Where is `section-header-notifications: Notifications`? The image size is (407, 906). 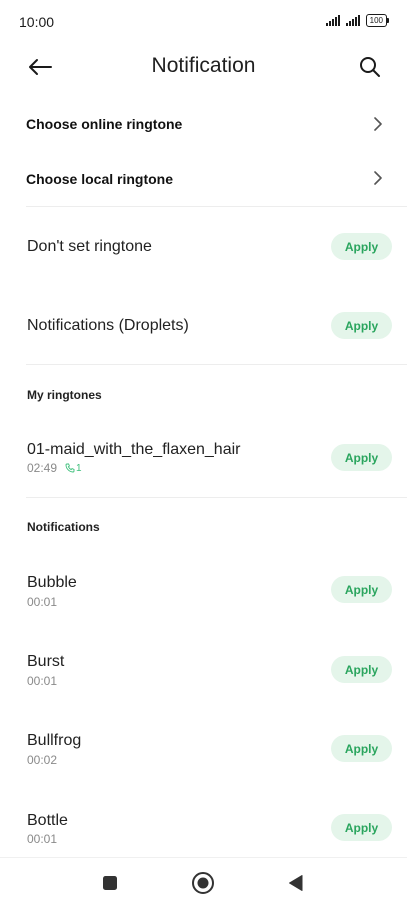 section-header-notifications: Notifications is located at coordinates (63, 527).